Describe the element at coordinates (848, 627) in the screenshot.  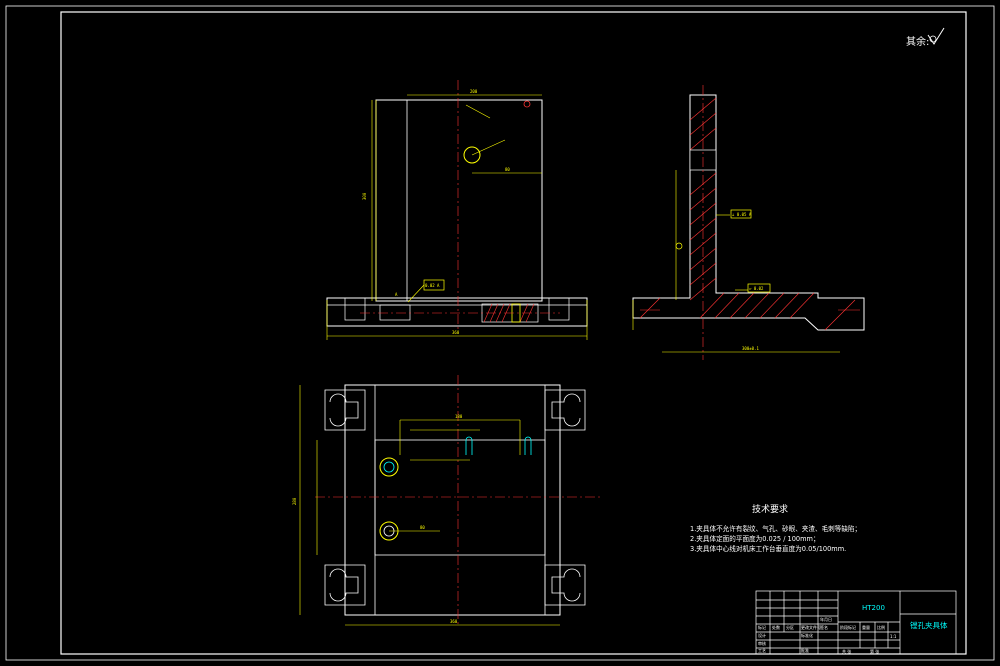
I see `tb-label-stage: 阶段标记` at that location.